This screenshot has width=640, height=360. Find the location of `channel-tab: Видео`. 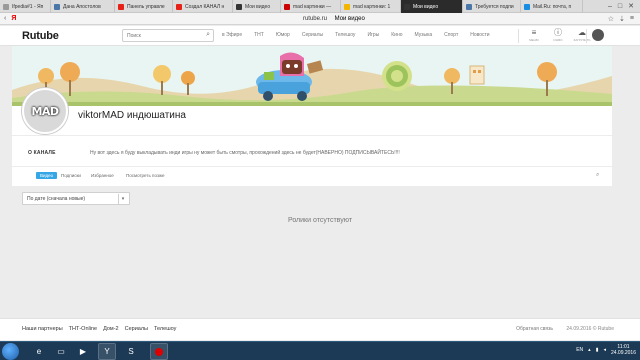

channel-tab: Видео is located at coordinates (47, 175).